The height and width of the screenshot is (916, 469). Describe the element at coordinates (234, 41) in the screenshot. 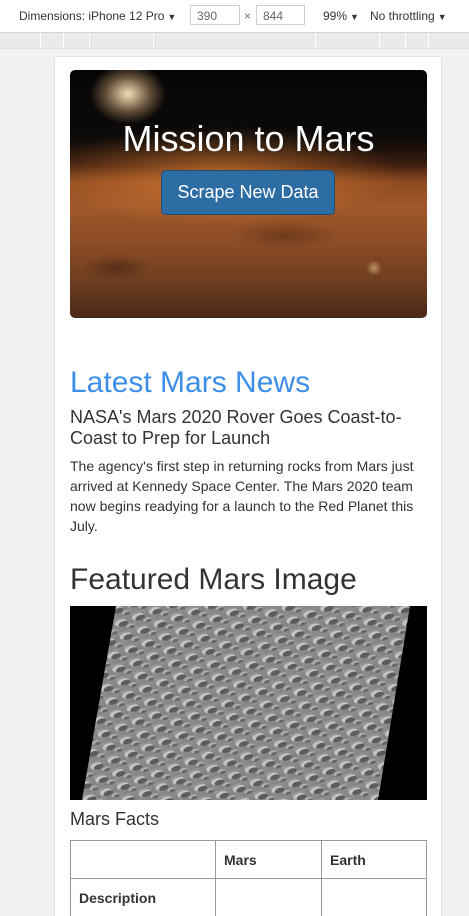

I see `media-query-ruler` at that location.